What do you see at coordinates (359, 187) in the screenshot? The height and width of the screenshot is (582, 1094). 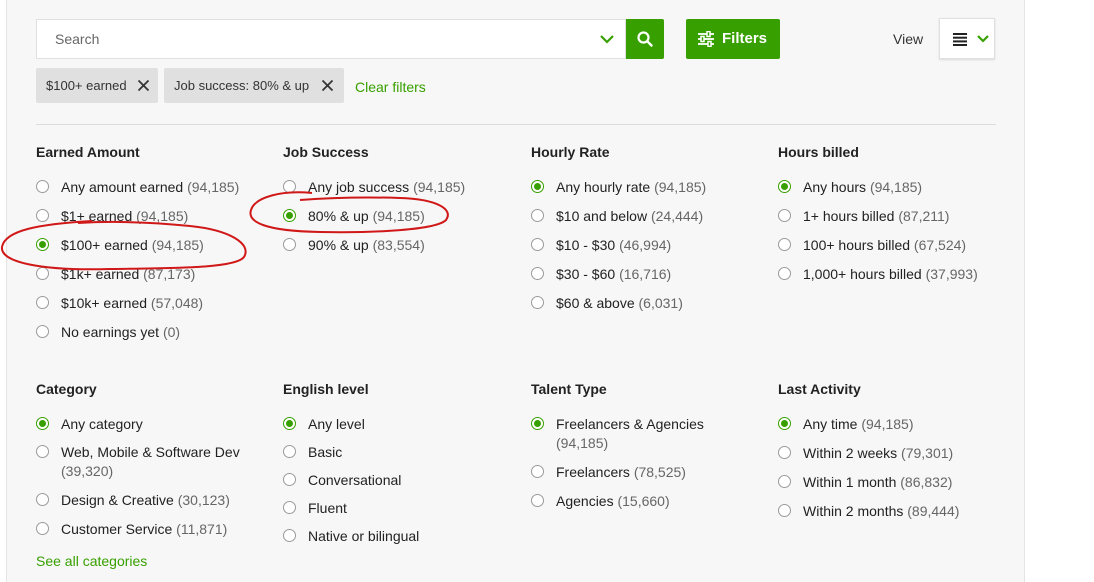 I see `option-text: Any job success` at bounding box center [359, 187].